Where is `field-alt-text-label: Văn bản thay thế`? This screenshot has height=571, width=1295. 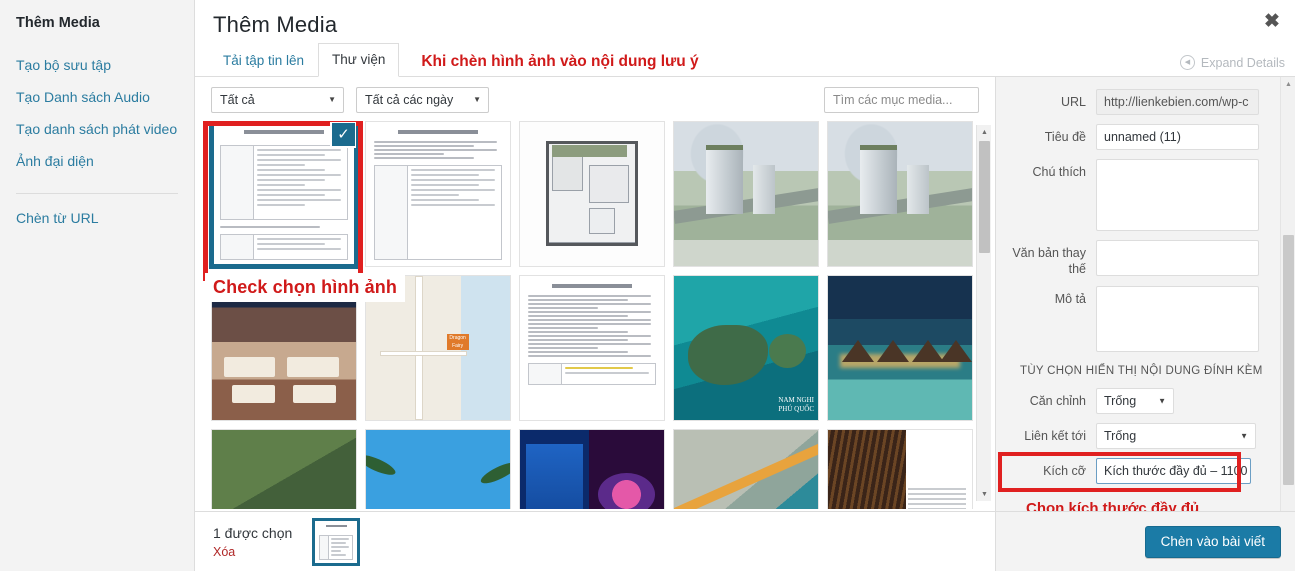
field-alt-text-label: Văn bản thay thế is located at coordinates (1049, 261).